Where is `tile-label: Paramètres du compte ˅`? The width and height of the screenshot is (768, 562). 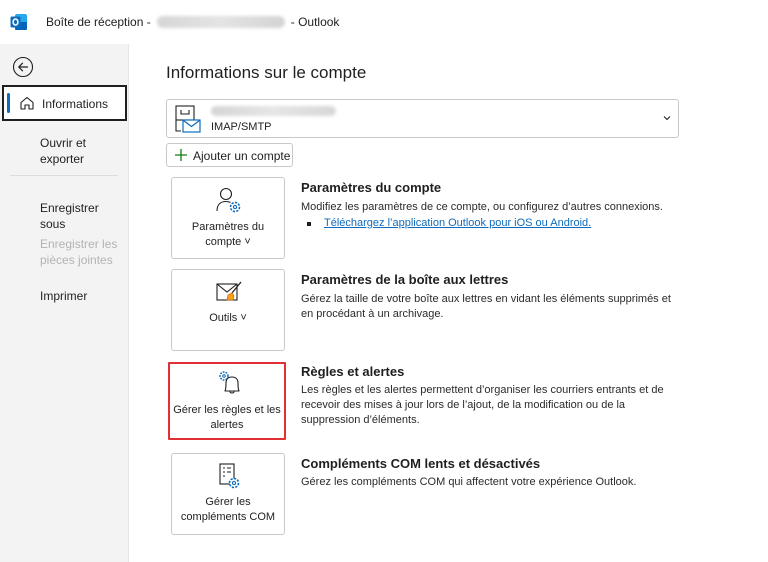
tile-label: Paramètres du compte ˅ is located at coordinates (228, 234).